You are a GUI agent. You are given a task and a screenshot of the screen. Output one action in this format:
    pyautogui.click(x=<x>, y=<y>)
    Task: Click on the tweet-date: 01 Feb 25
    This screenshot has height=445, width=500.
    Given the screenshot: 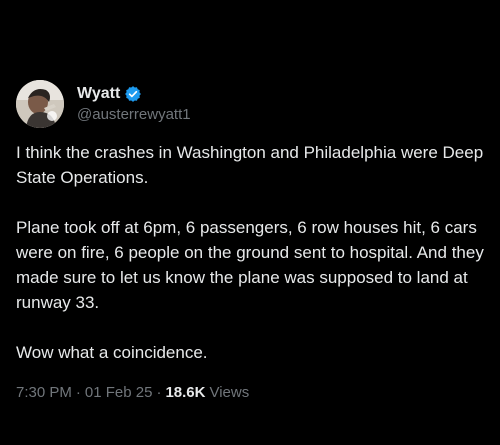 What is the action you would take?
    pyautogui.click(x=119, y=392)
    